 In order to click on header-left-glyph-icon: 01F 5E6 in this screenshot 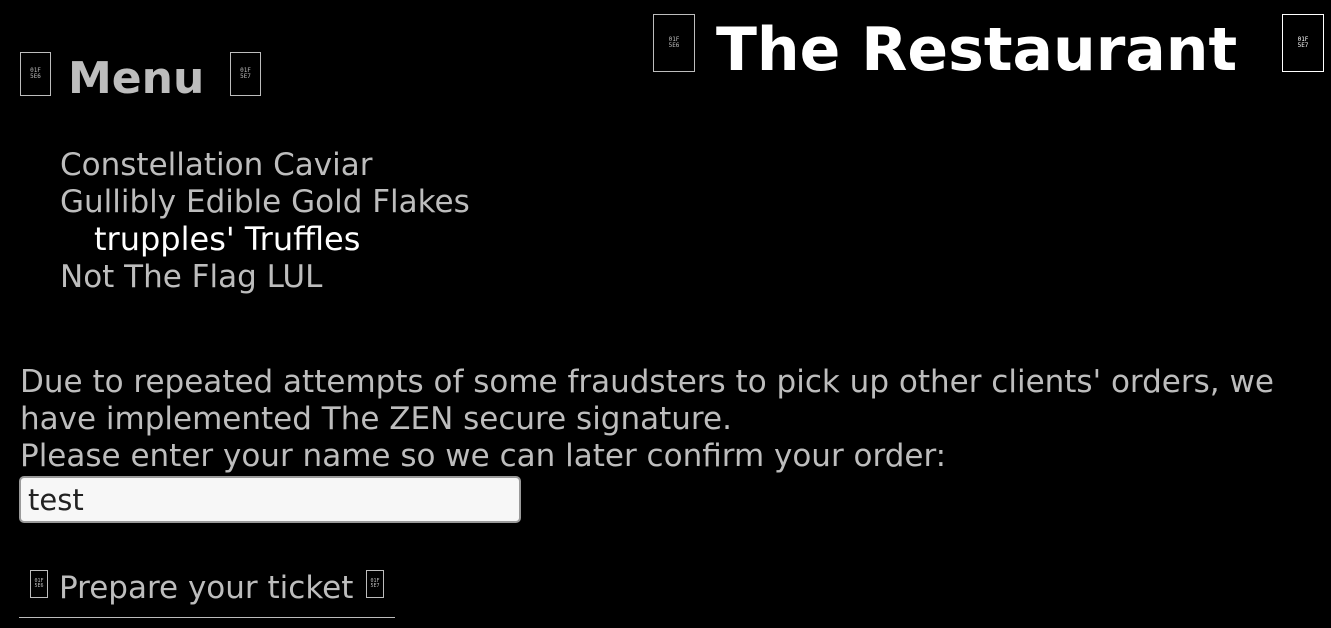, I will do `click(674, 43)`.